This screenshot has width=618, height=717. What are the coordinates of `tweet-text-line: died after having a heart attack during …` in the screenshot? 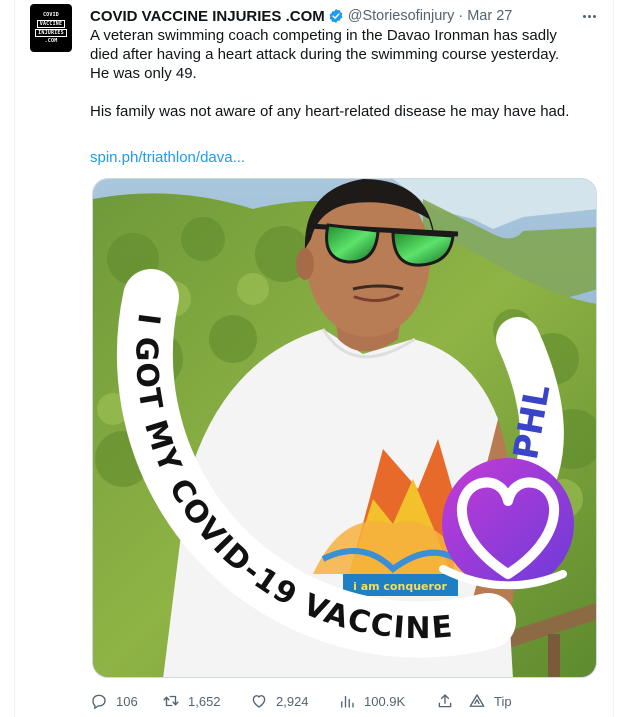 It's located at (325, 54).